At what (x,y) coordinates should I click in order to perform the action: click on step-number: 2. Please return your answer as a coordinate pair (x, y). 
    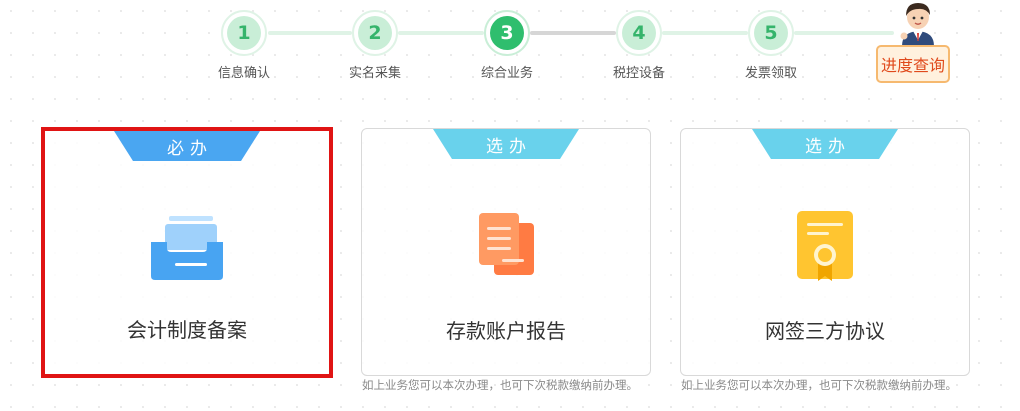
    Looking at the image, I should click on (375, 33).